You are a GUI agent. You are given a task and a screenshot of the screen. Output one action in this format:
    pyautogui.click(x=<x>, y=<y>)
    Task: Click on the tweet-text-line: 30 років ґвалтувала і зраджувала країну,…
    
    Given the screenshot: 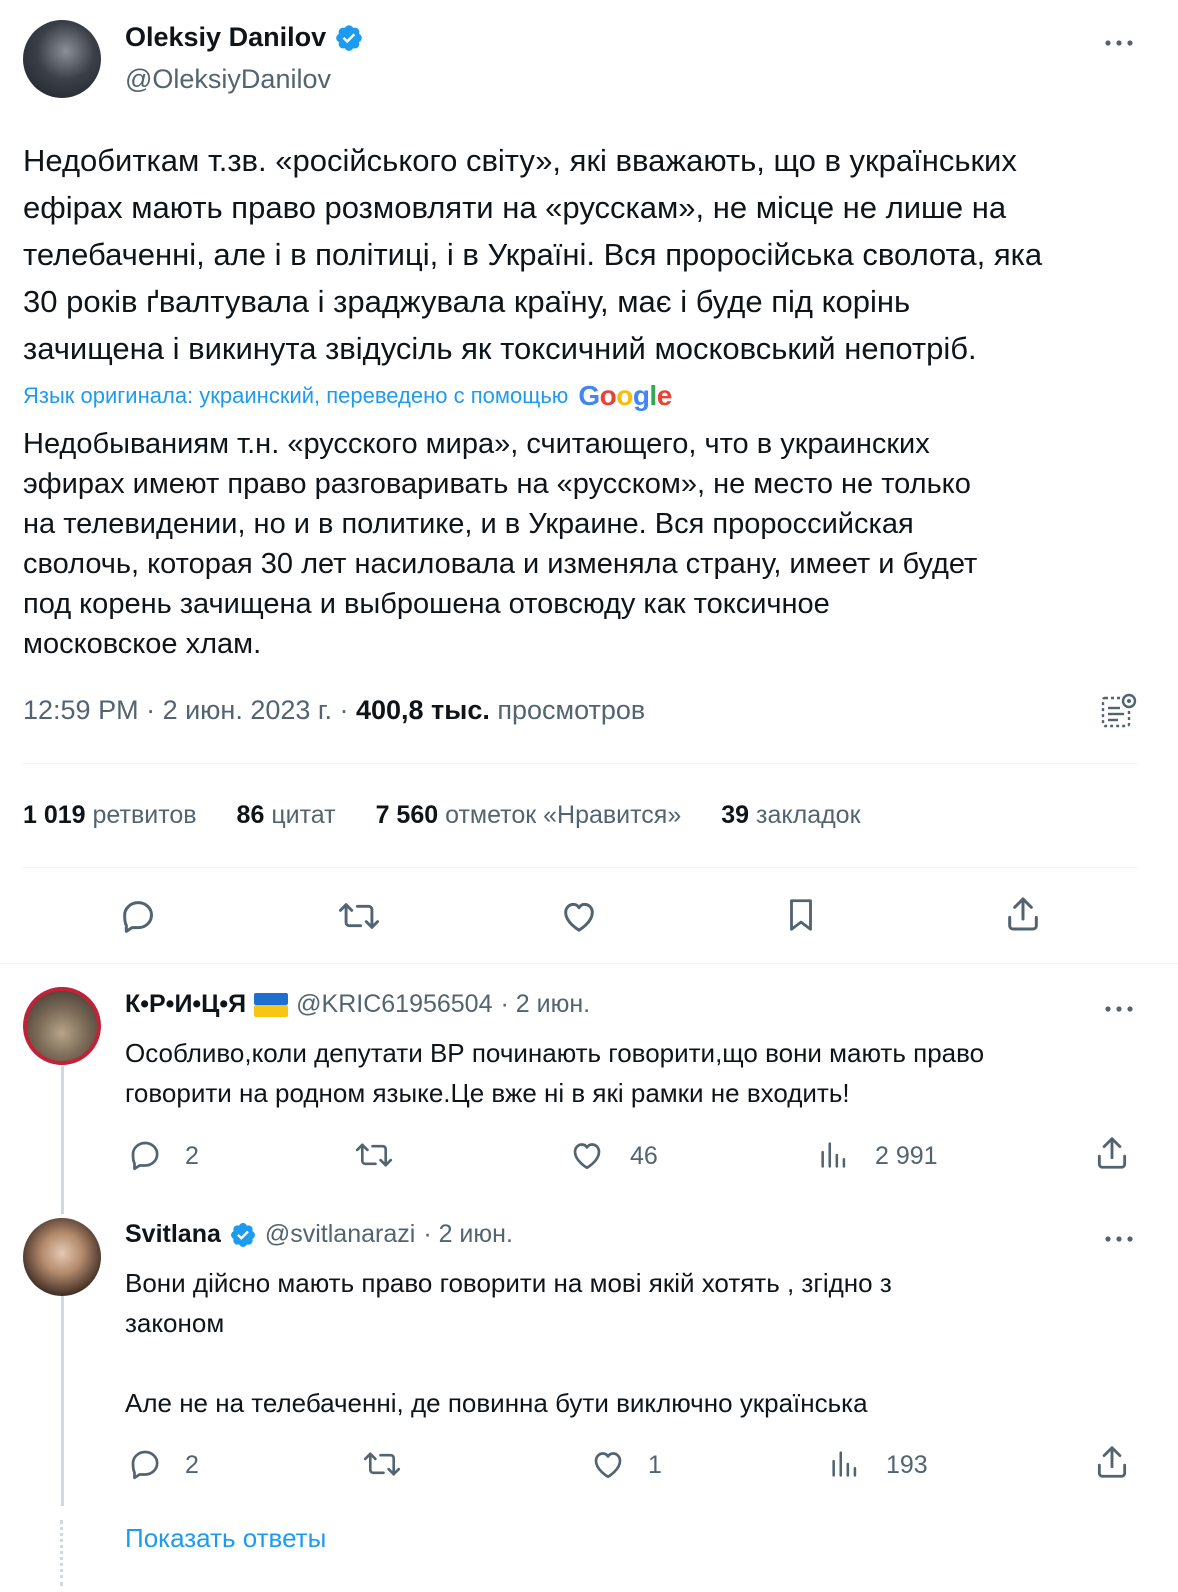 What is the action you would take?
    pyautogui.click(x=467, y=301)
    